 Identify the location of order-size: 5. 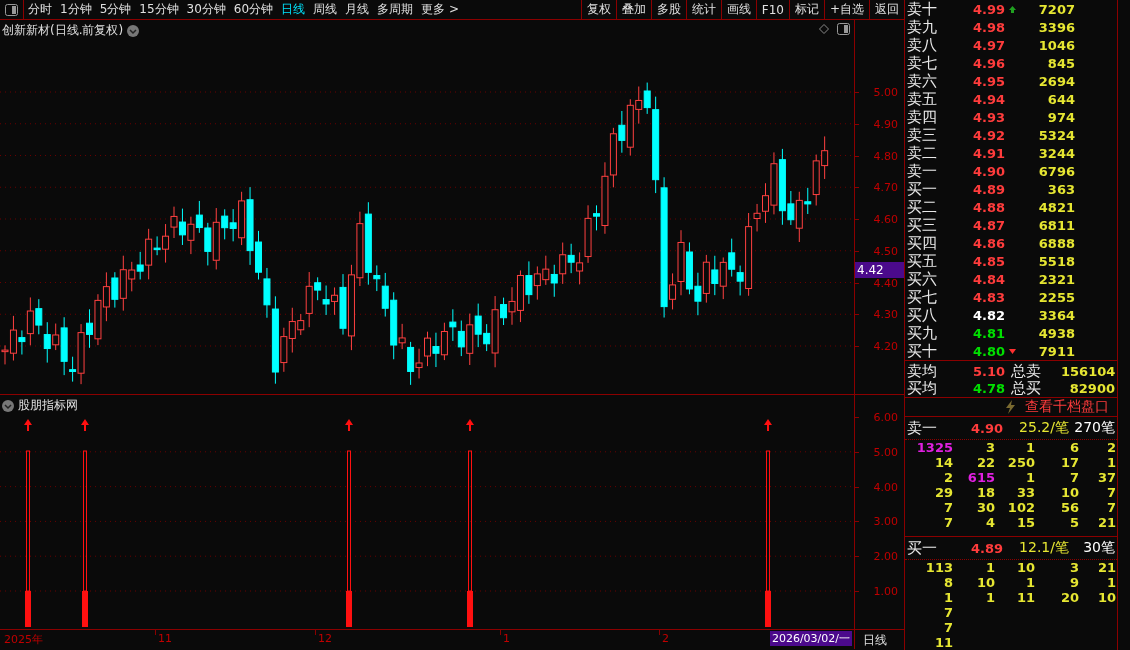
(1073, 522).